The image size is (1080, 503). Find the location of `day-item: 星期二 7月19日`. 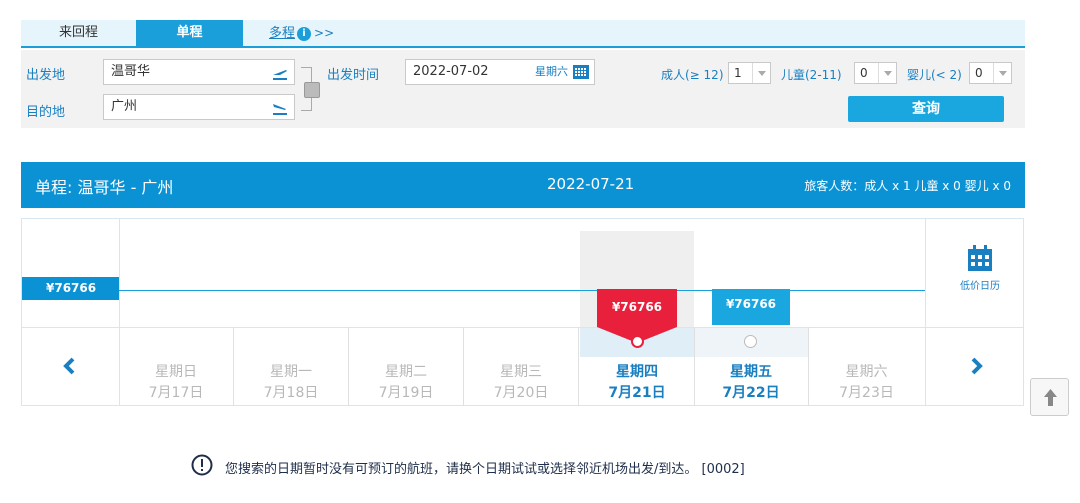

day-item: 星期二 7月19日 is located at coordinates (406, 366).